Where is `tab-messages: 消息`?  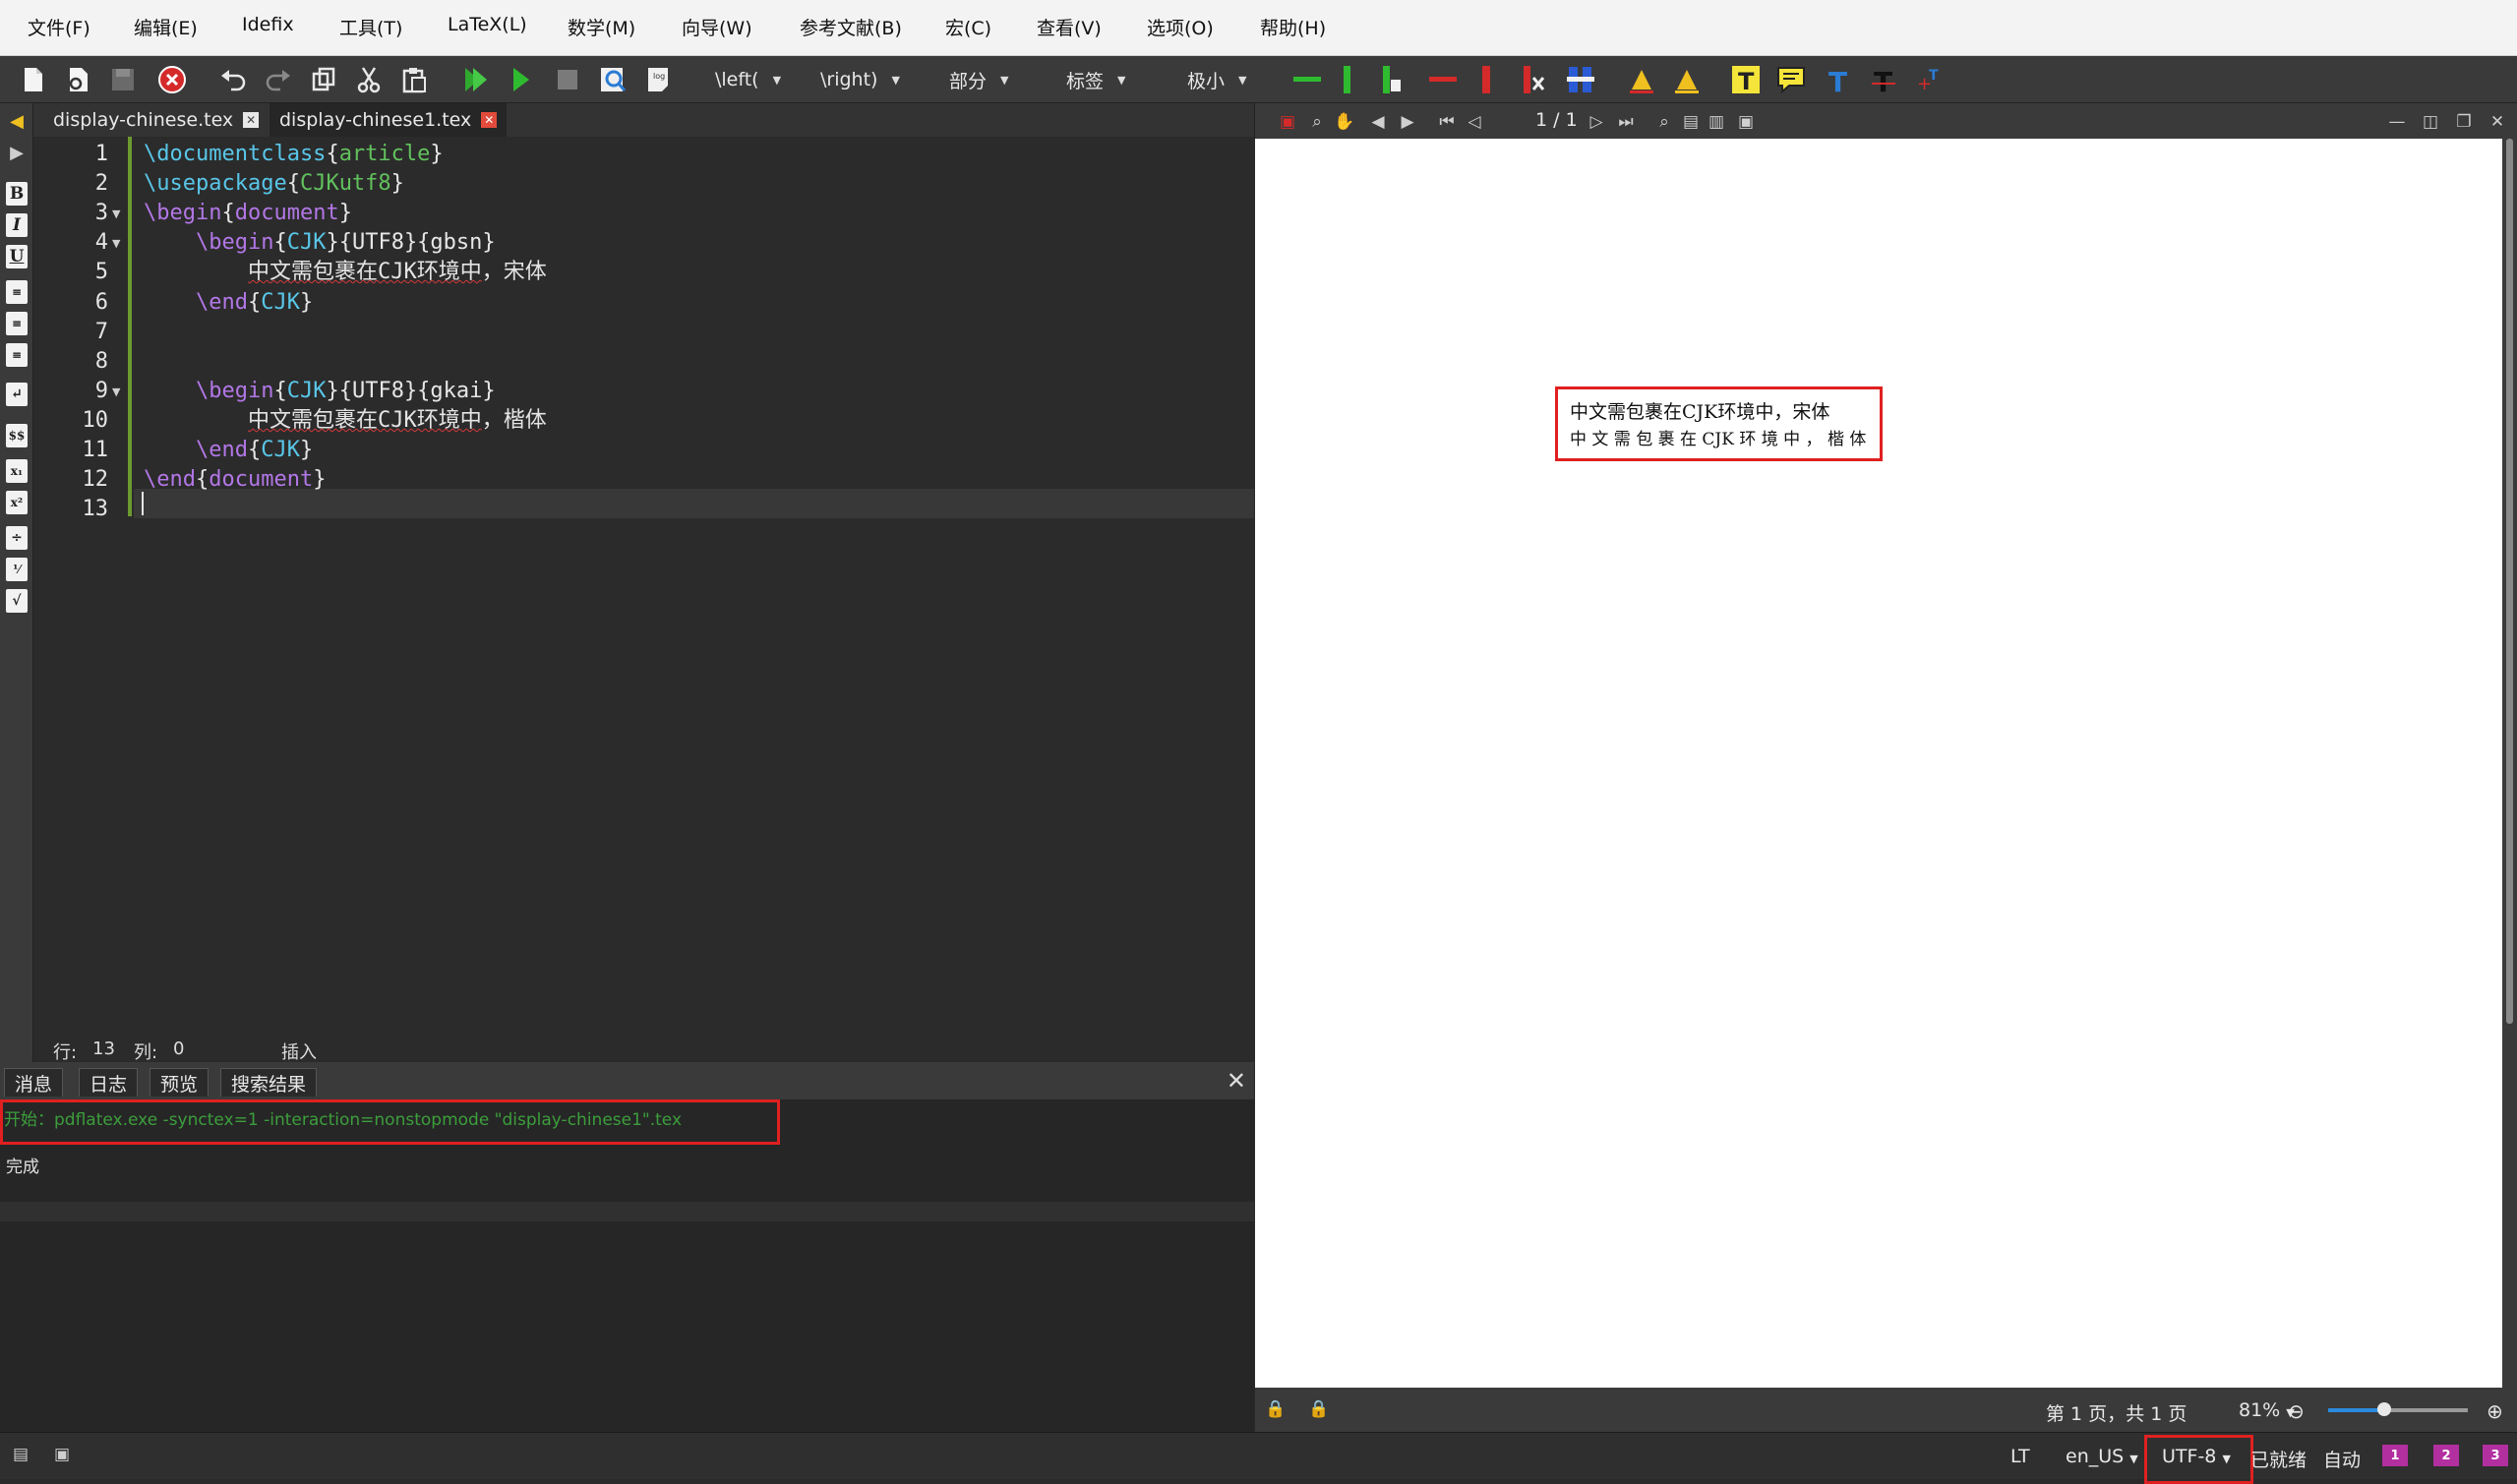
tab-messages: 消息 is located at coordinates (34, 1083).